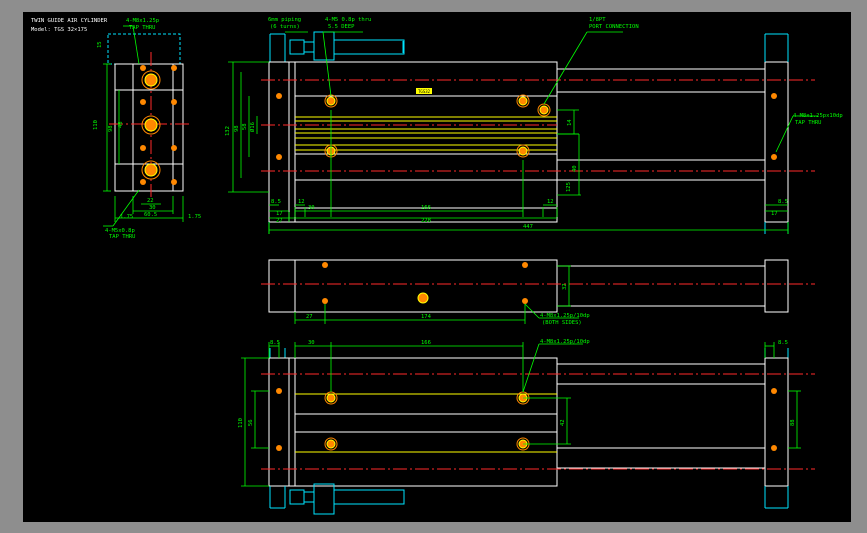  What do you see at coordinates (276, 202) in the screenshot?
I see `main-dim-8: 8.5` at bounding box center [276, 202].